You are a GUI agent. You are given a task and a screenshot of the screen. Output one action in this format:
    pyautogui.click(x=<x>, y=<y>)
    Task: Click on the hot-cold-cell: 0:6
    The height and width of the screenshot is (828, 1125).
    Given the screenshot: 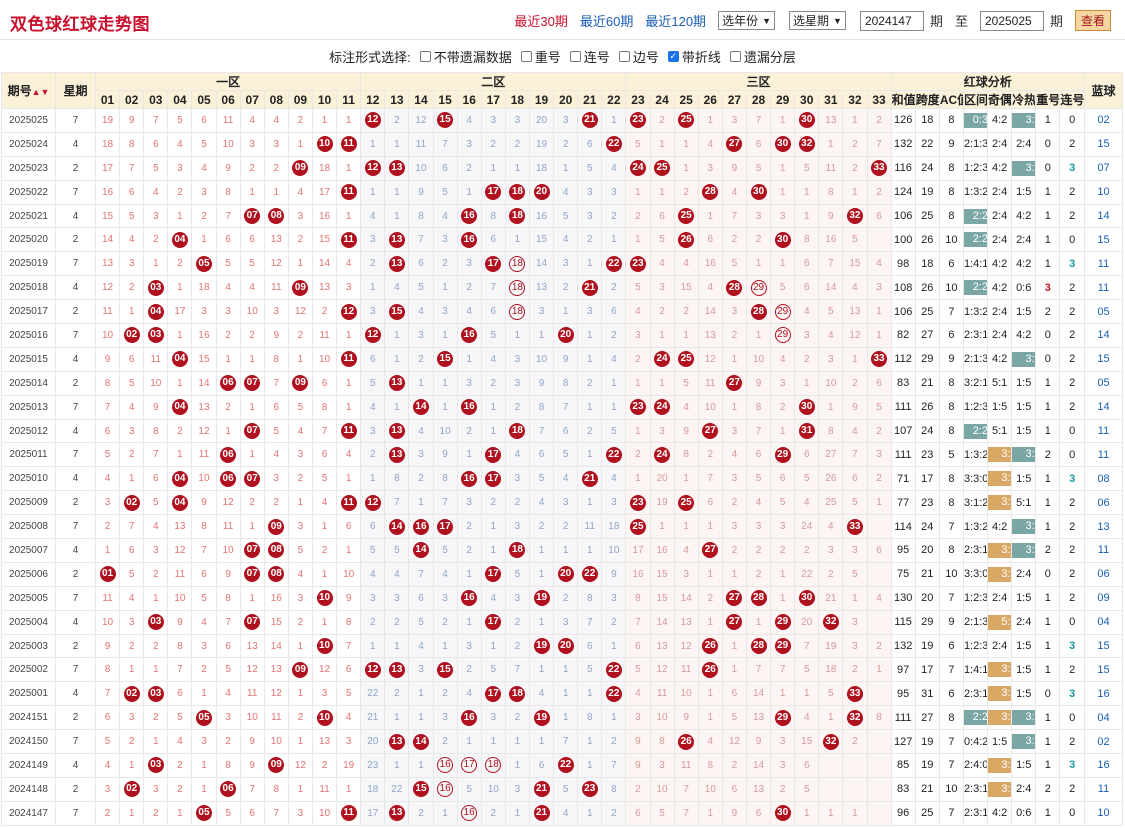 What is the action you would take?
    pyautogui.click(x=1024, y=288)
    